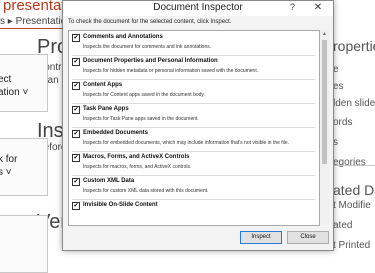 This screenshot has height=273, width=375. Describe the element at coordinates (261, 237) in the screenshot. I see `inspect-button: Inspect` at that location.